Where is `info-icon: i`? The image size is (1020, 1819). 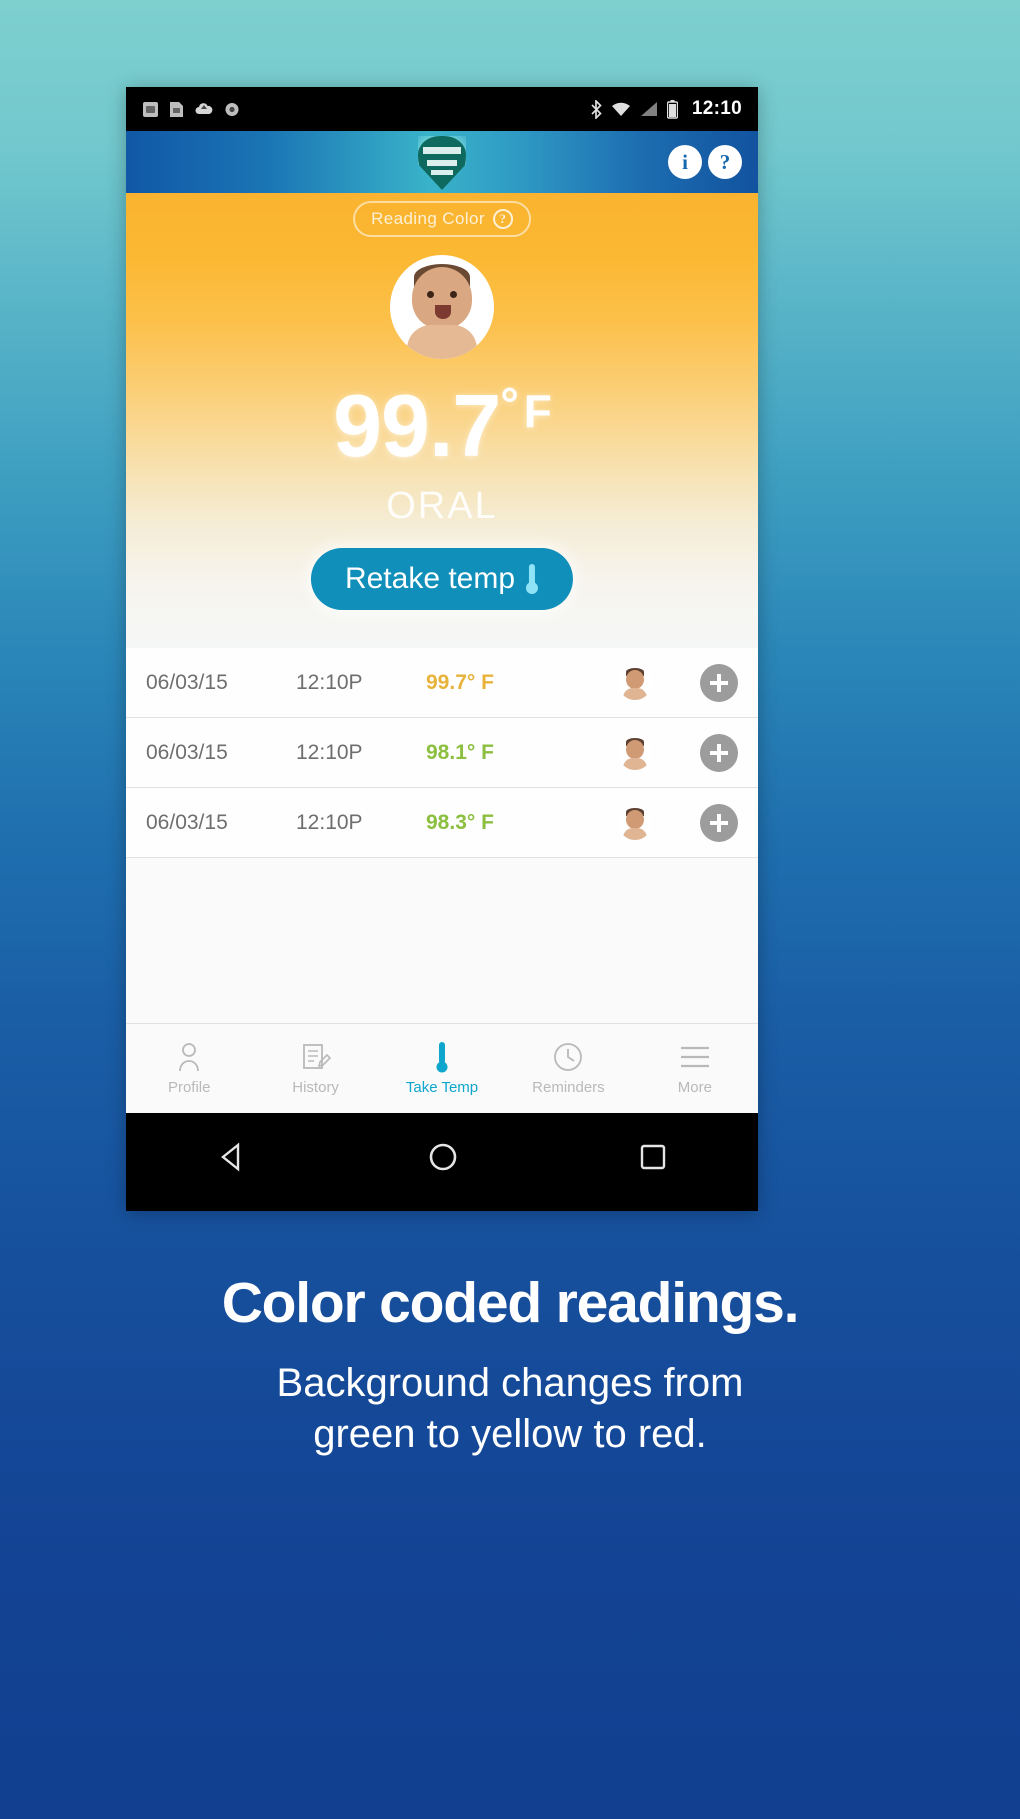
info-icon: i is located at coordinates (685, 162).